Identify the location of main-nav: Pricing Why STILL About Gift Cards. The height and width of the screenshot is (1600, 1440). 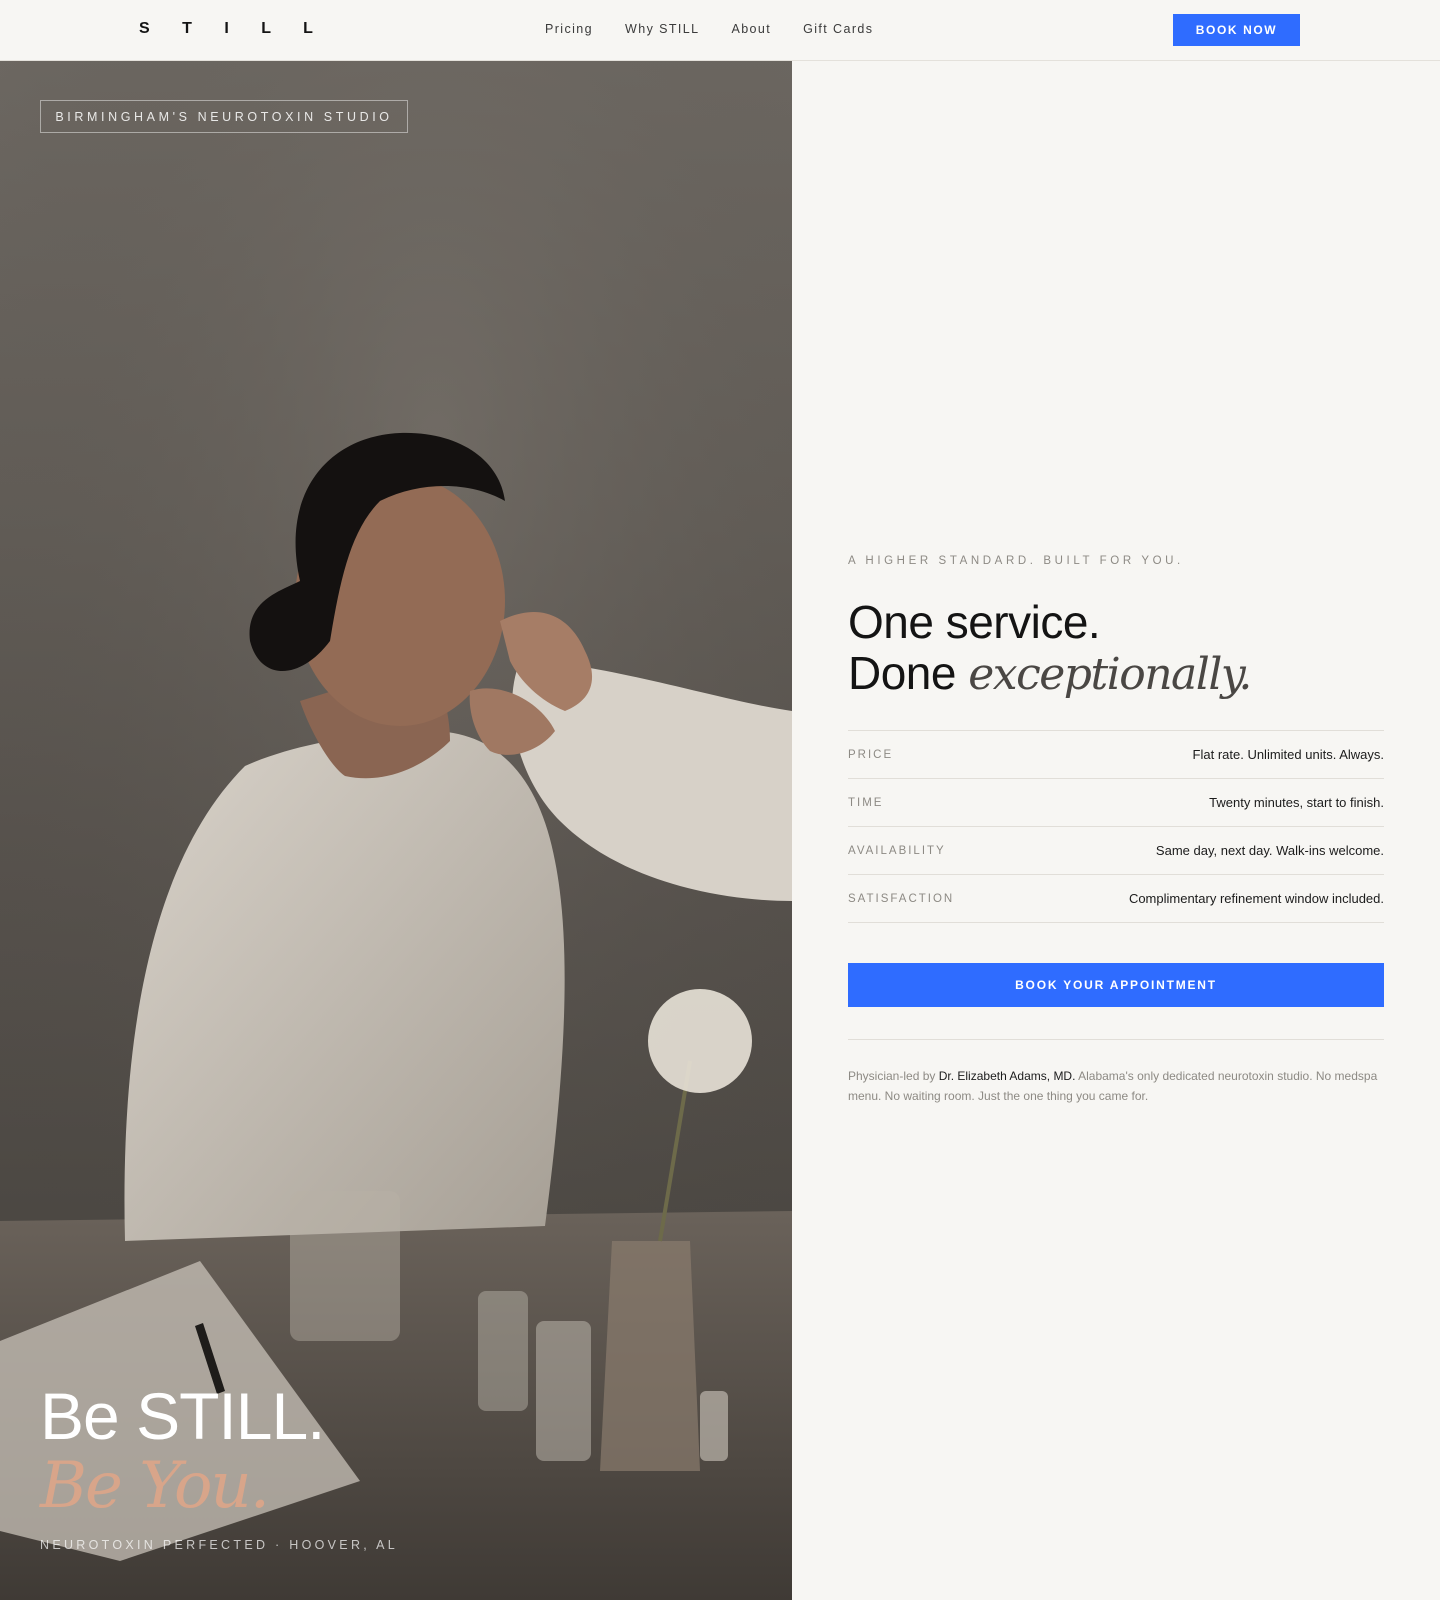
(725, 29).